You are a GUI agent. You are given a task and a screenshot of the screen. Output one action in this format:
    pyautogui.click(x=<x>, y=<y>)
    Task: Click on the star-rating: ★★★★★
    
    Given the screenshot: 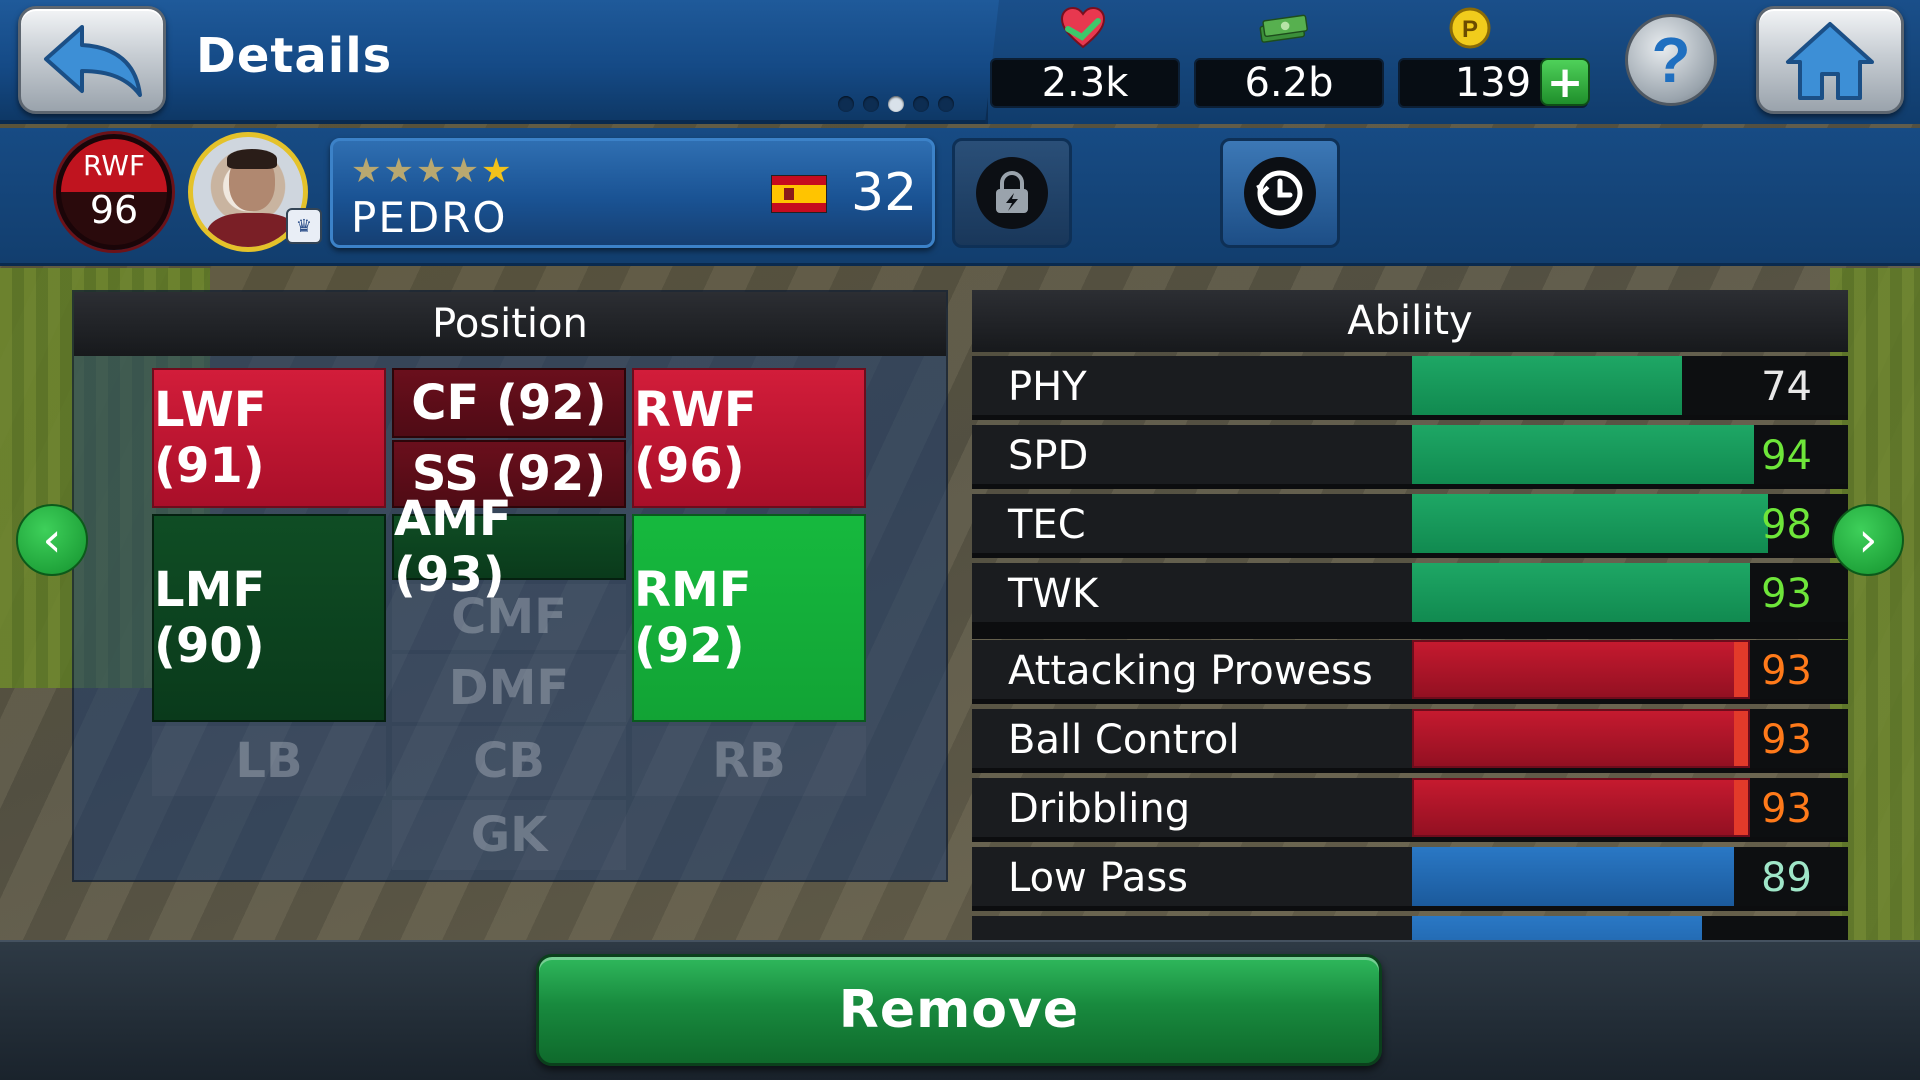 What is the action you would take?
    pyautogui.click(x=432, y=171)
    